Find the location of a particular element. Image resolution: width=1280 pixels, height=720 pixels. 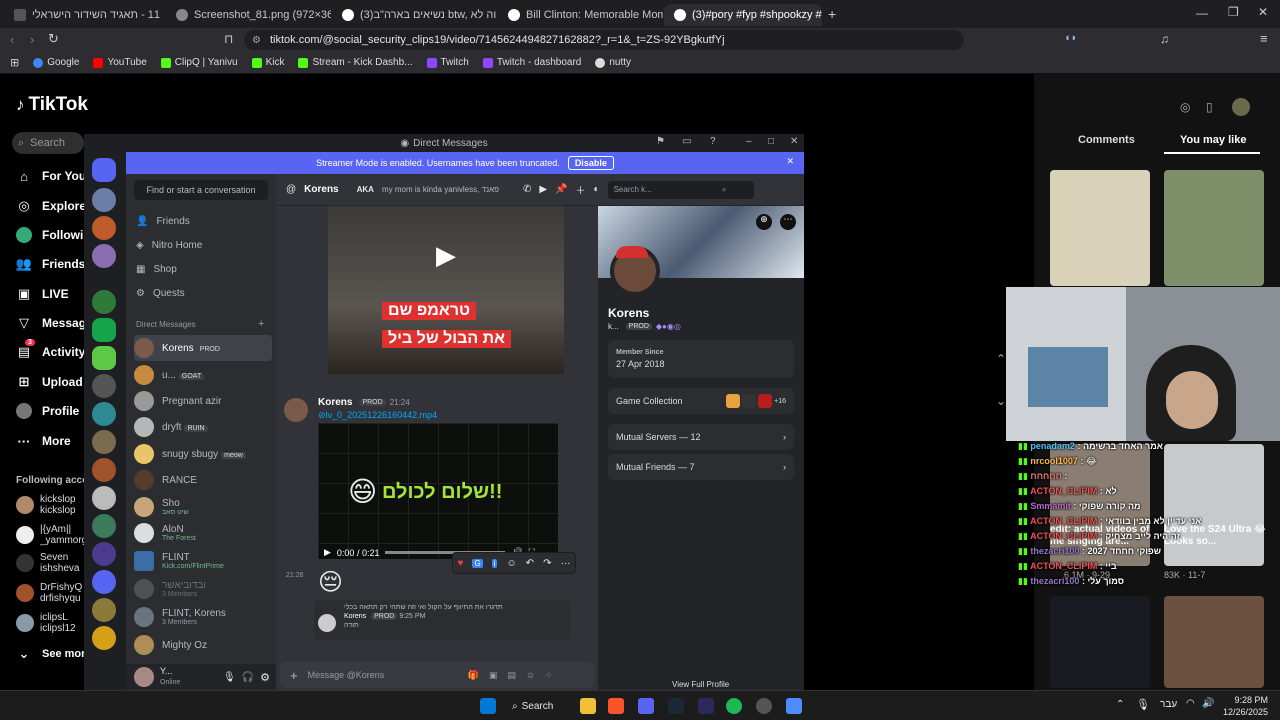

new-tab-icon: + is located at coordinates (832, 14).